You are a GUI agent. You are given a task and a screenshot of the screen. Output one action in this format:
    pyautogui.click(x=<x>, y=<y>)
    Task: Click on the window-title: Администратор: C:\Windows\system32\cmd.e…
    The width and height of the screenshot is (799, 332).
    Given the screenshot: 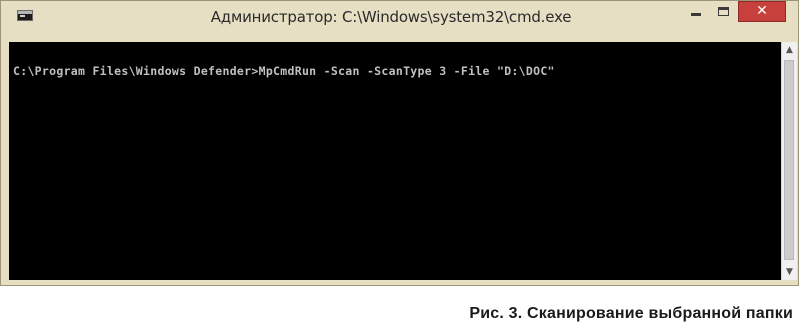 What is the action you would take?
    pyautogui.click(x=391, y=17)
    